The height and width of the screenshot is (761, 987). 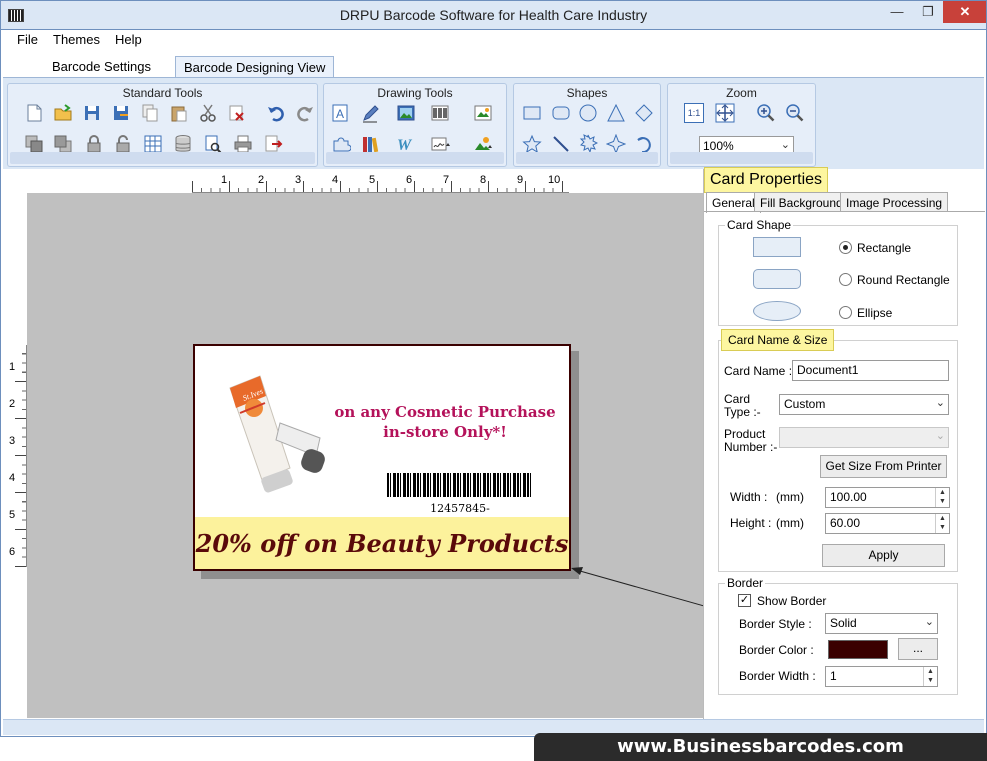 What do you see at coordinates (101, 67) in the screenshot?
I see `tab-barcode-settings: Barcode Settings` at bounding box center [101, 67].